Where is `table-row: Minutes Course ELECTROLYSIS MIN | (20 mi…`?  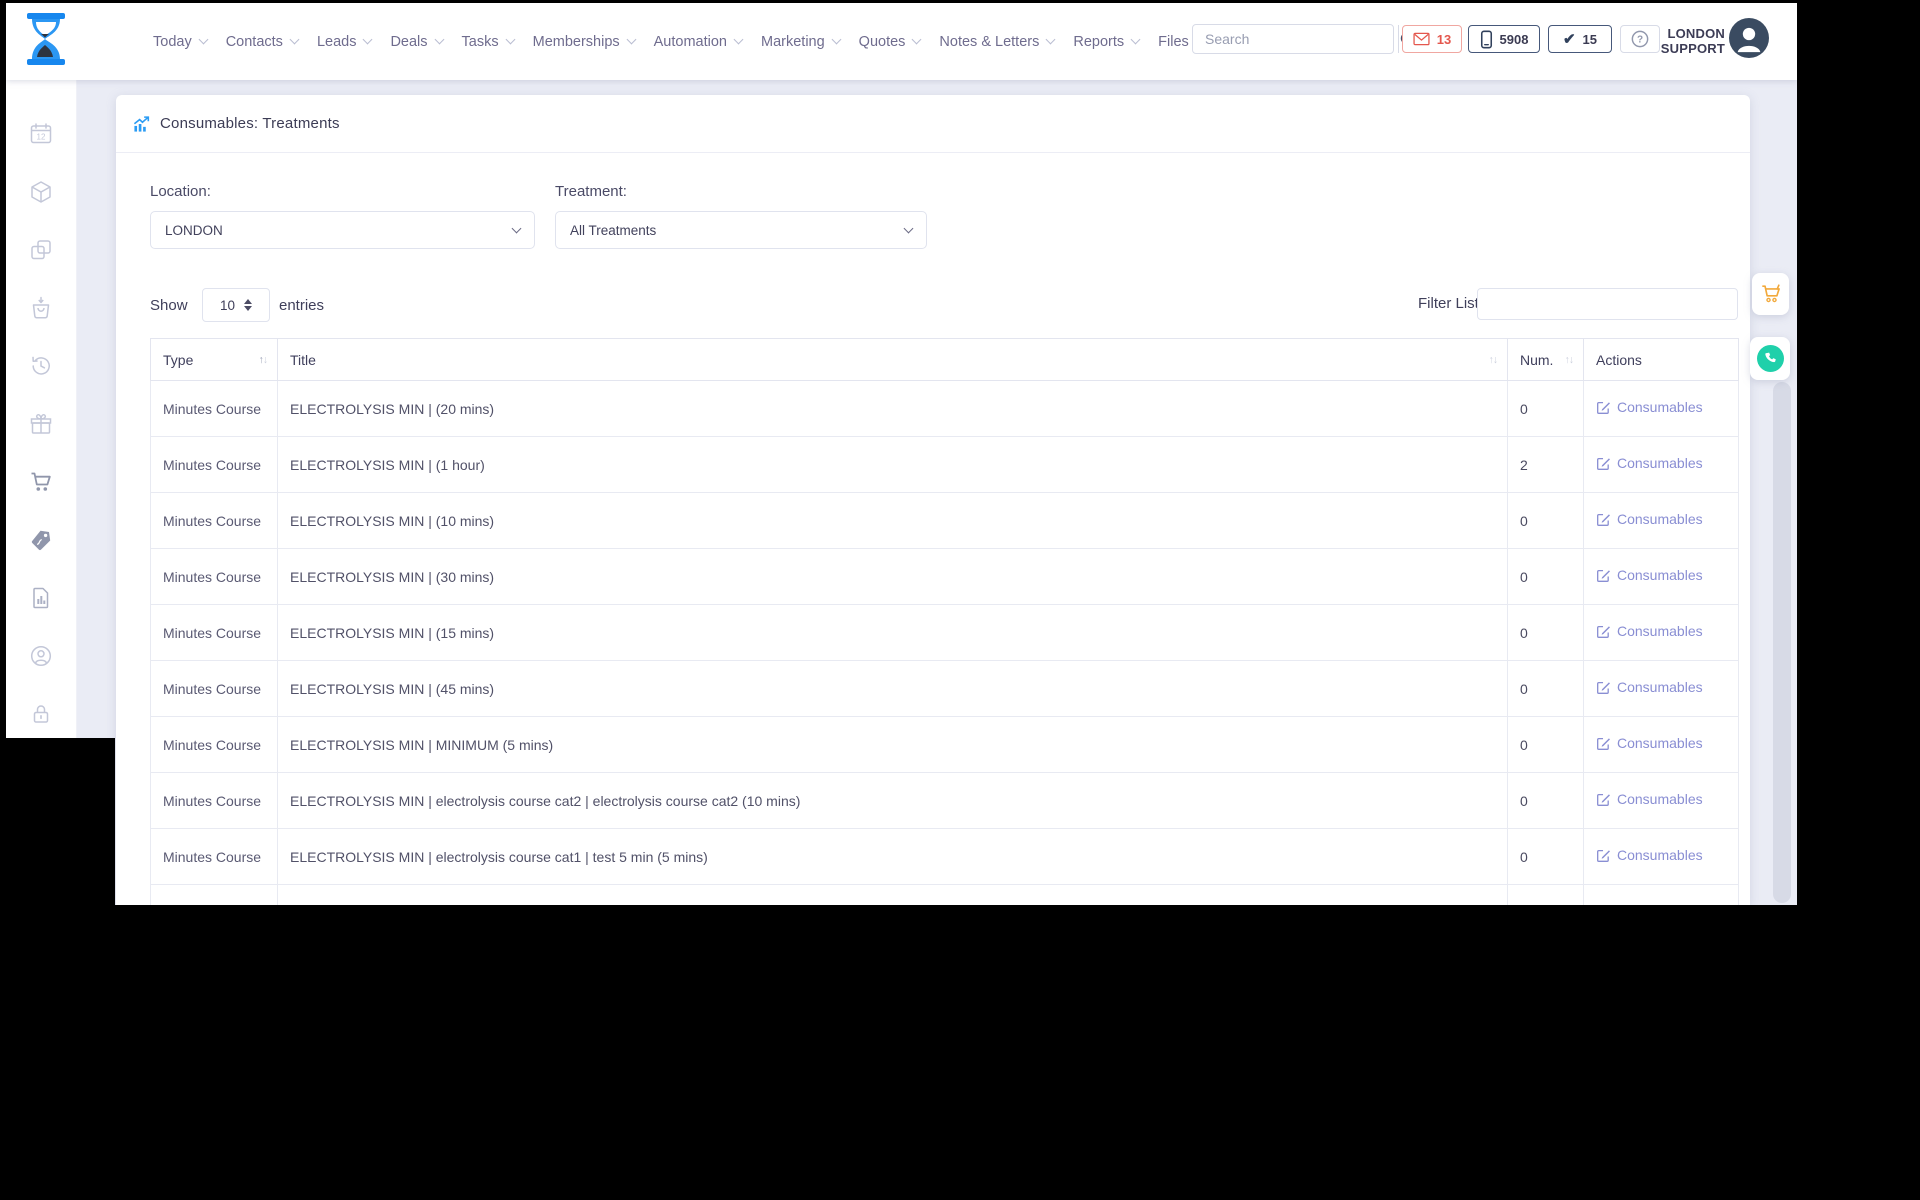 table-row: Minutes Course ELECTROLYSIS MIN | (20 mi… is located at coordinates (944, 408).